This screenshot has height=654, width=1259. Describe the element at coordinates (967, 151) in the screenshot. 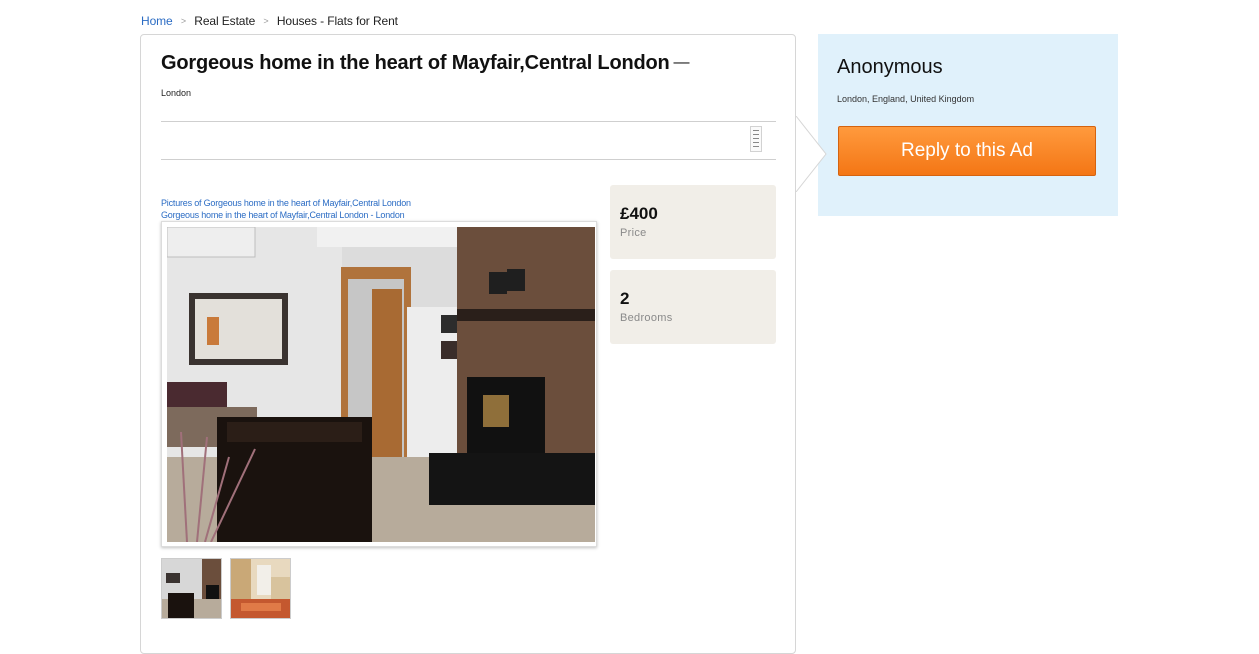

I see `reply-to-ad-button: Reply to this Ad` at that location.